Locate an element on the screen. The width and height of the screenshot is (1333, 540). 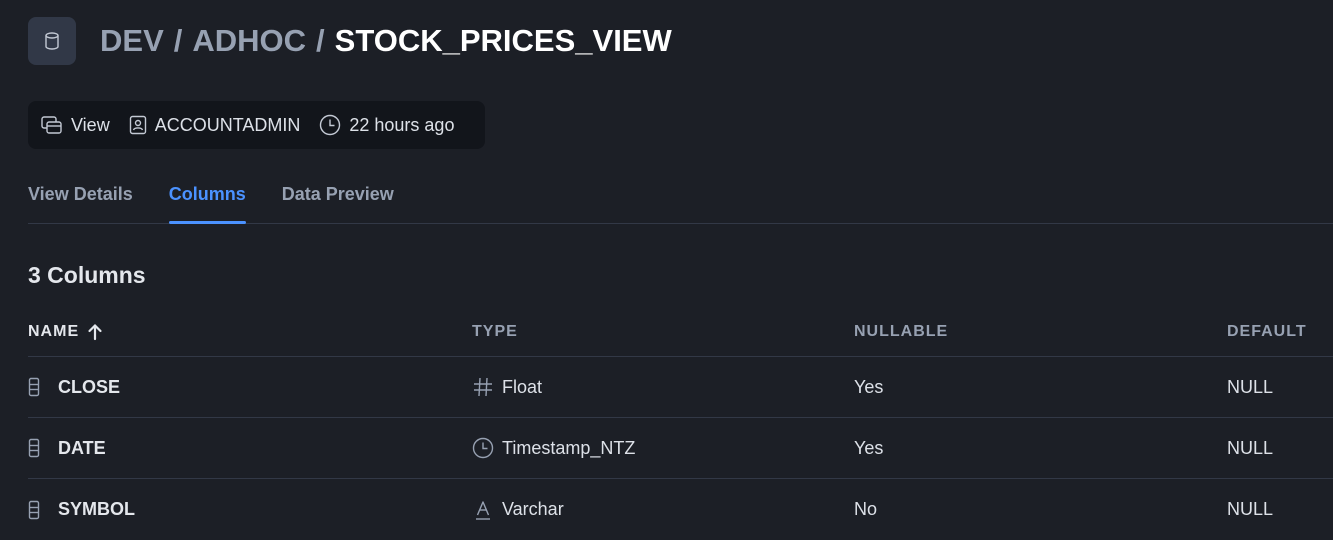
database-object-badge is located at coordinates (52, 41).